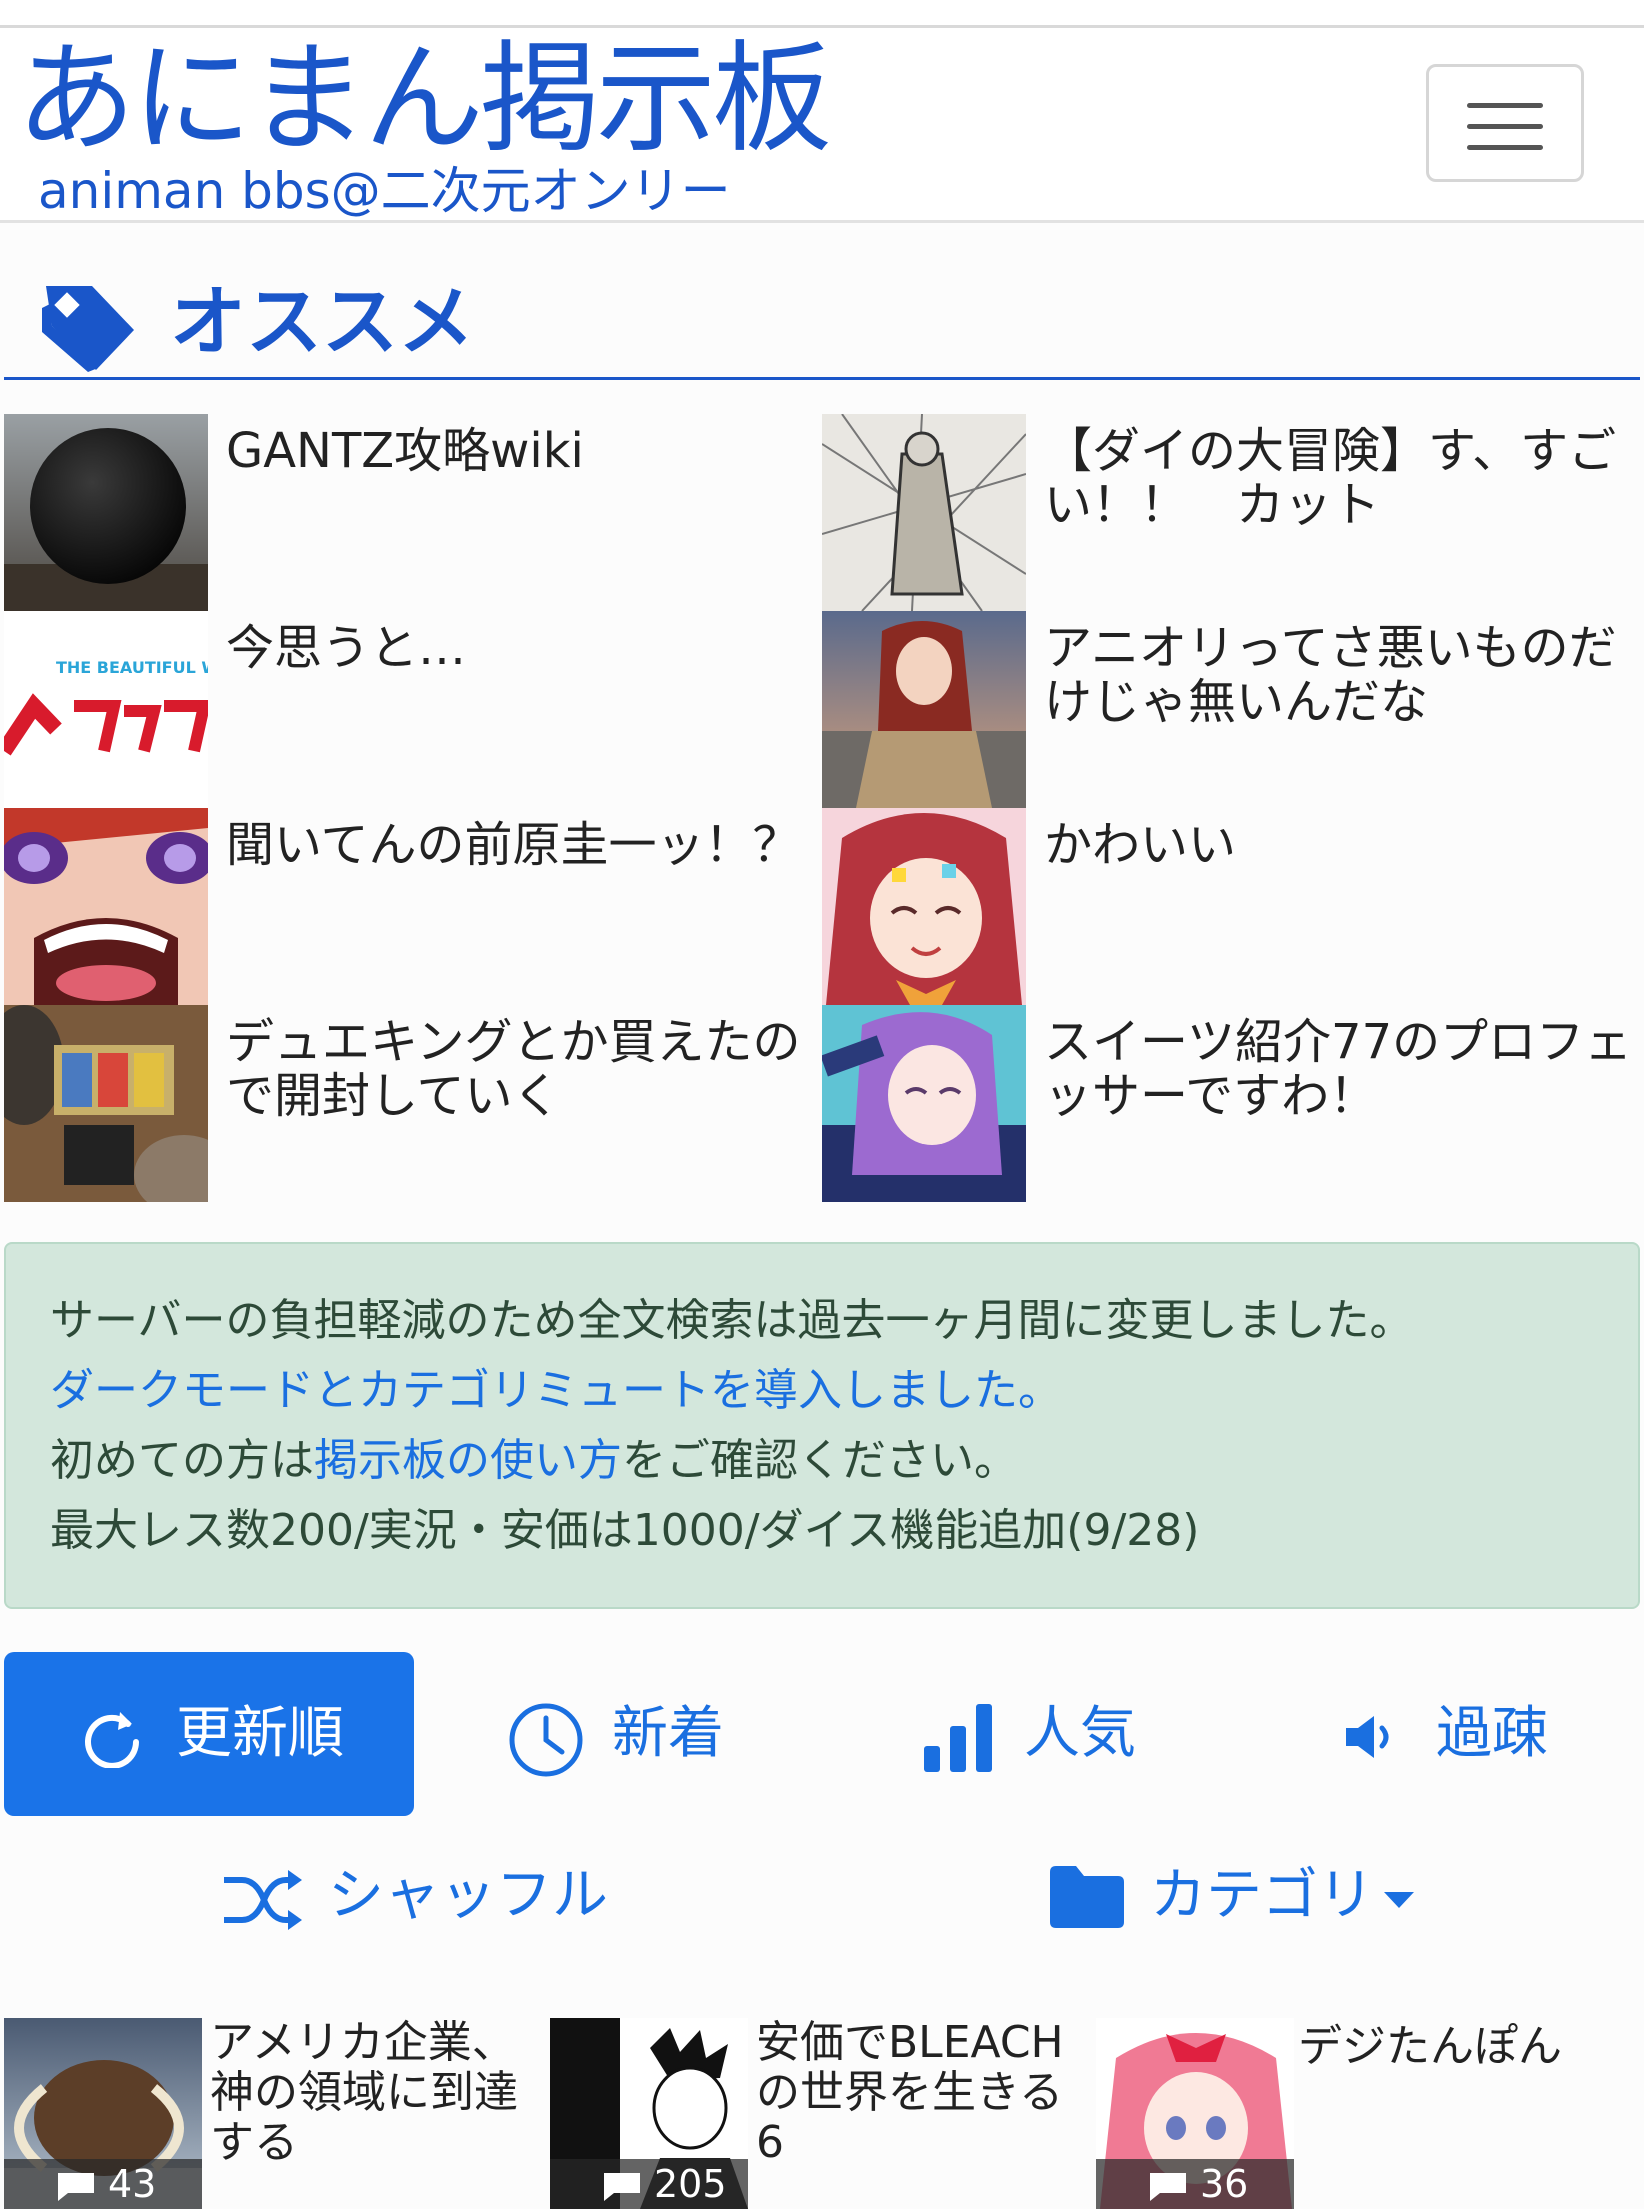  I want to click on category-dropdown: カテゴリ, so click(1261, 1896).